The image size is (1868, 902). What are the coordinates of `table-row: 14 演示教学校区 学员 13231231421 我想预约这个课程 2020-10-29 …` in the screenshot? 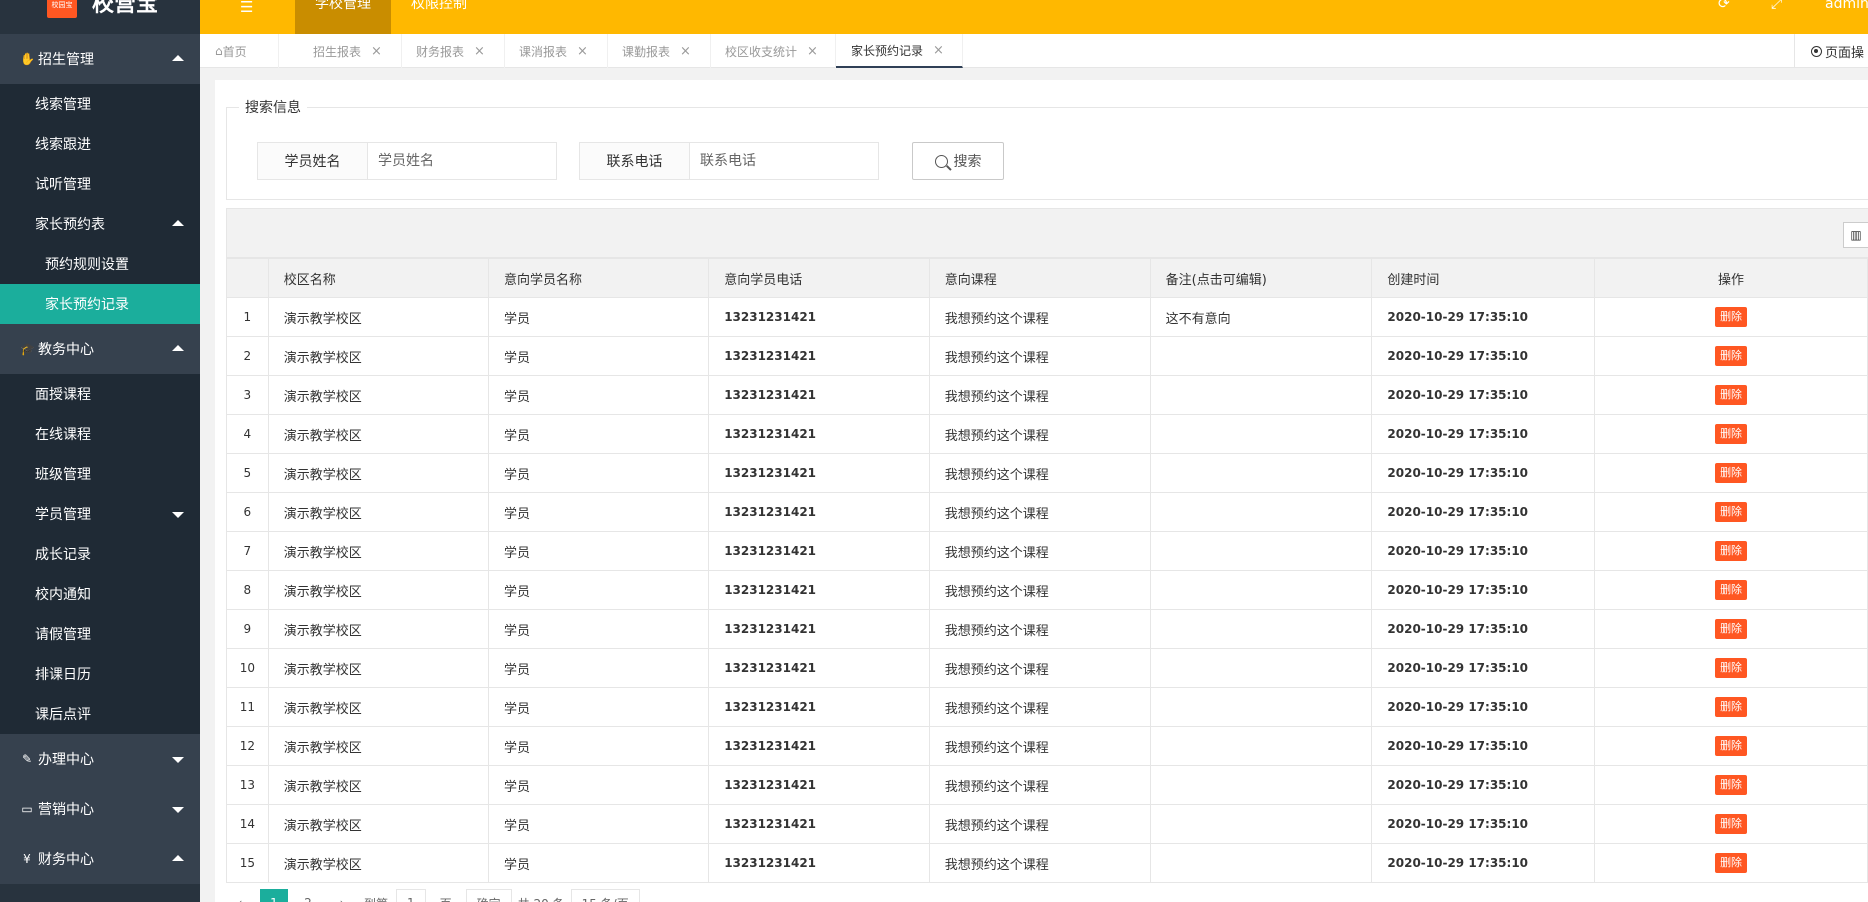 It's located at (1047, 824).